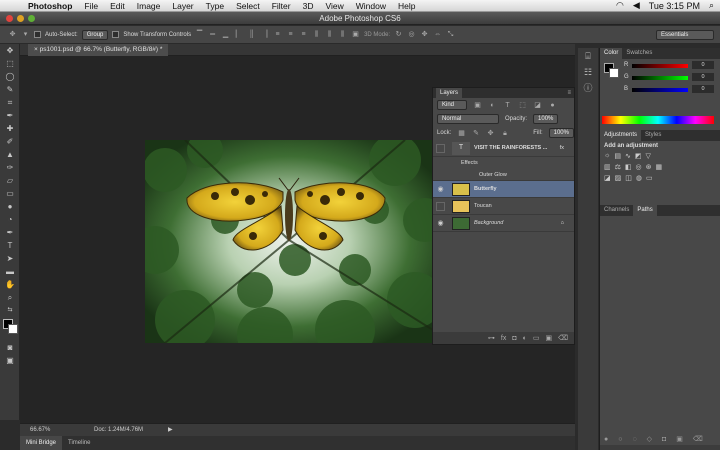  I want to click on folder-icon: ▭, so click(536, 338).